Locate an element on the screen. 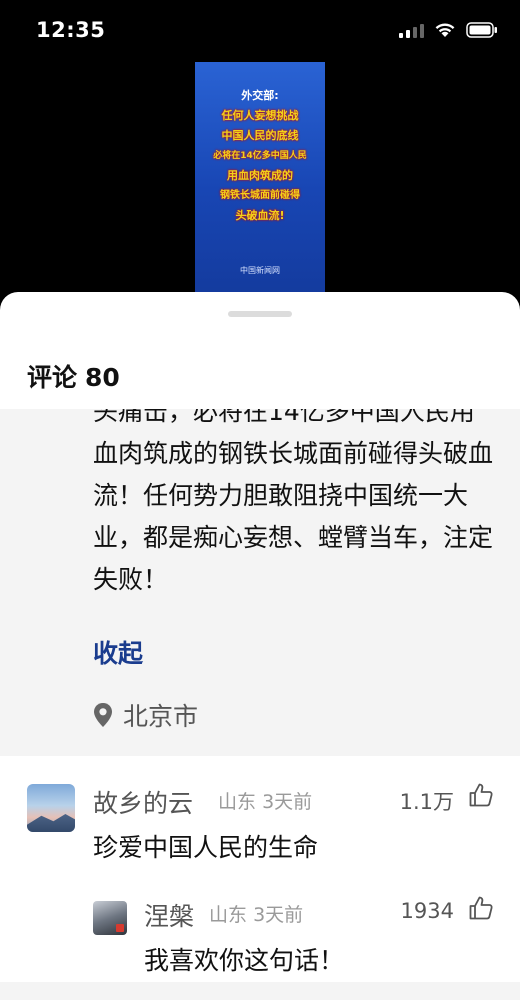 The width and height of the screenshot is (520, 1000). location: 北京市 is located at coordinates (145, 715).